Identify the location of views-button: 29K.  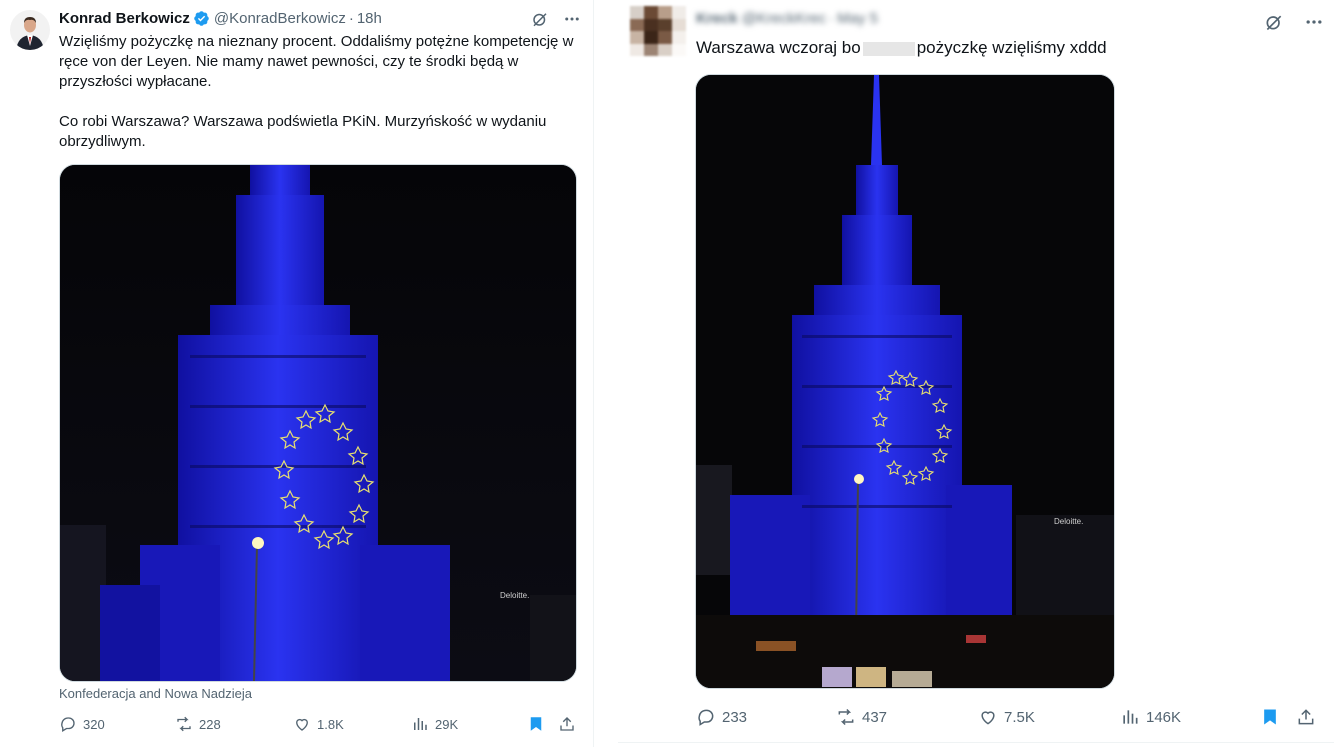
(434, 724).